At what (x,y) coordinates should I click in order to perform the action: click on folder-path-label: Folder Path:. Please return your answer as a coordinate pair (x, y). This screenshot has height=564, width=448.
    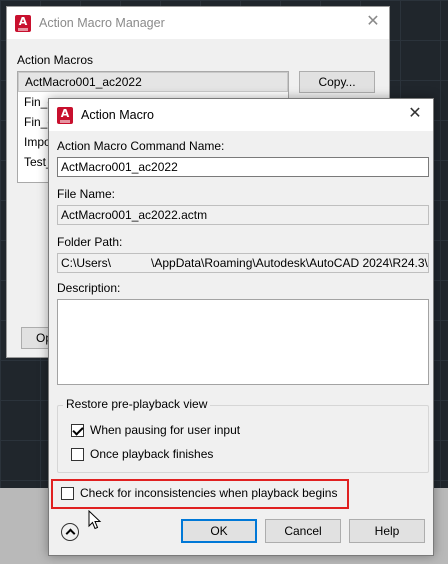
    Looking at the image, I should click on (90, 242).